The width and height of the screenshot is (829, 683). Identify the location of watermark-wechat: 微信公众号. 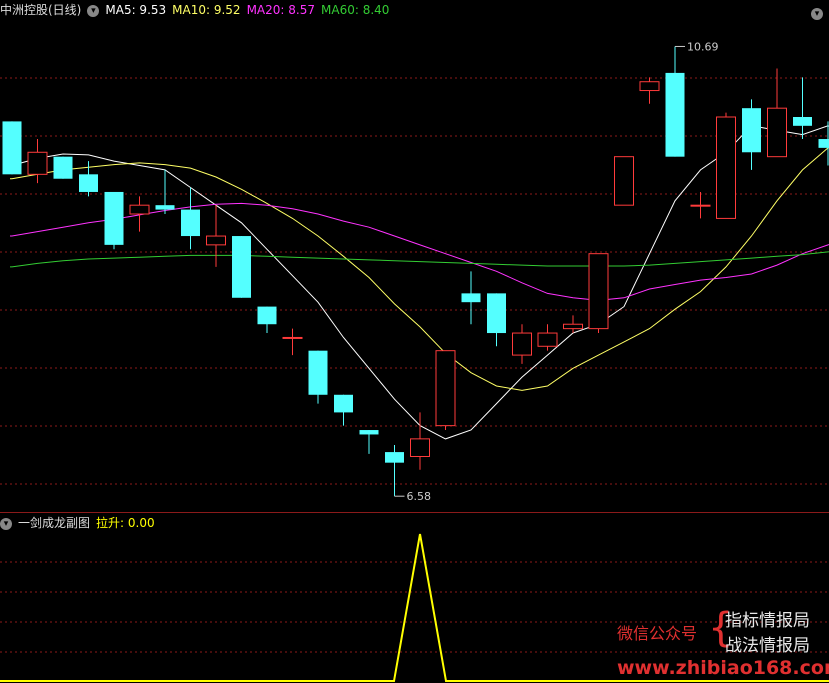
(657, 633).